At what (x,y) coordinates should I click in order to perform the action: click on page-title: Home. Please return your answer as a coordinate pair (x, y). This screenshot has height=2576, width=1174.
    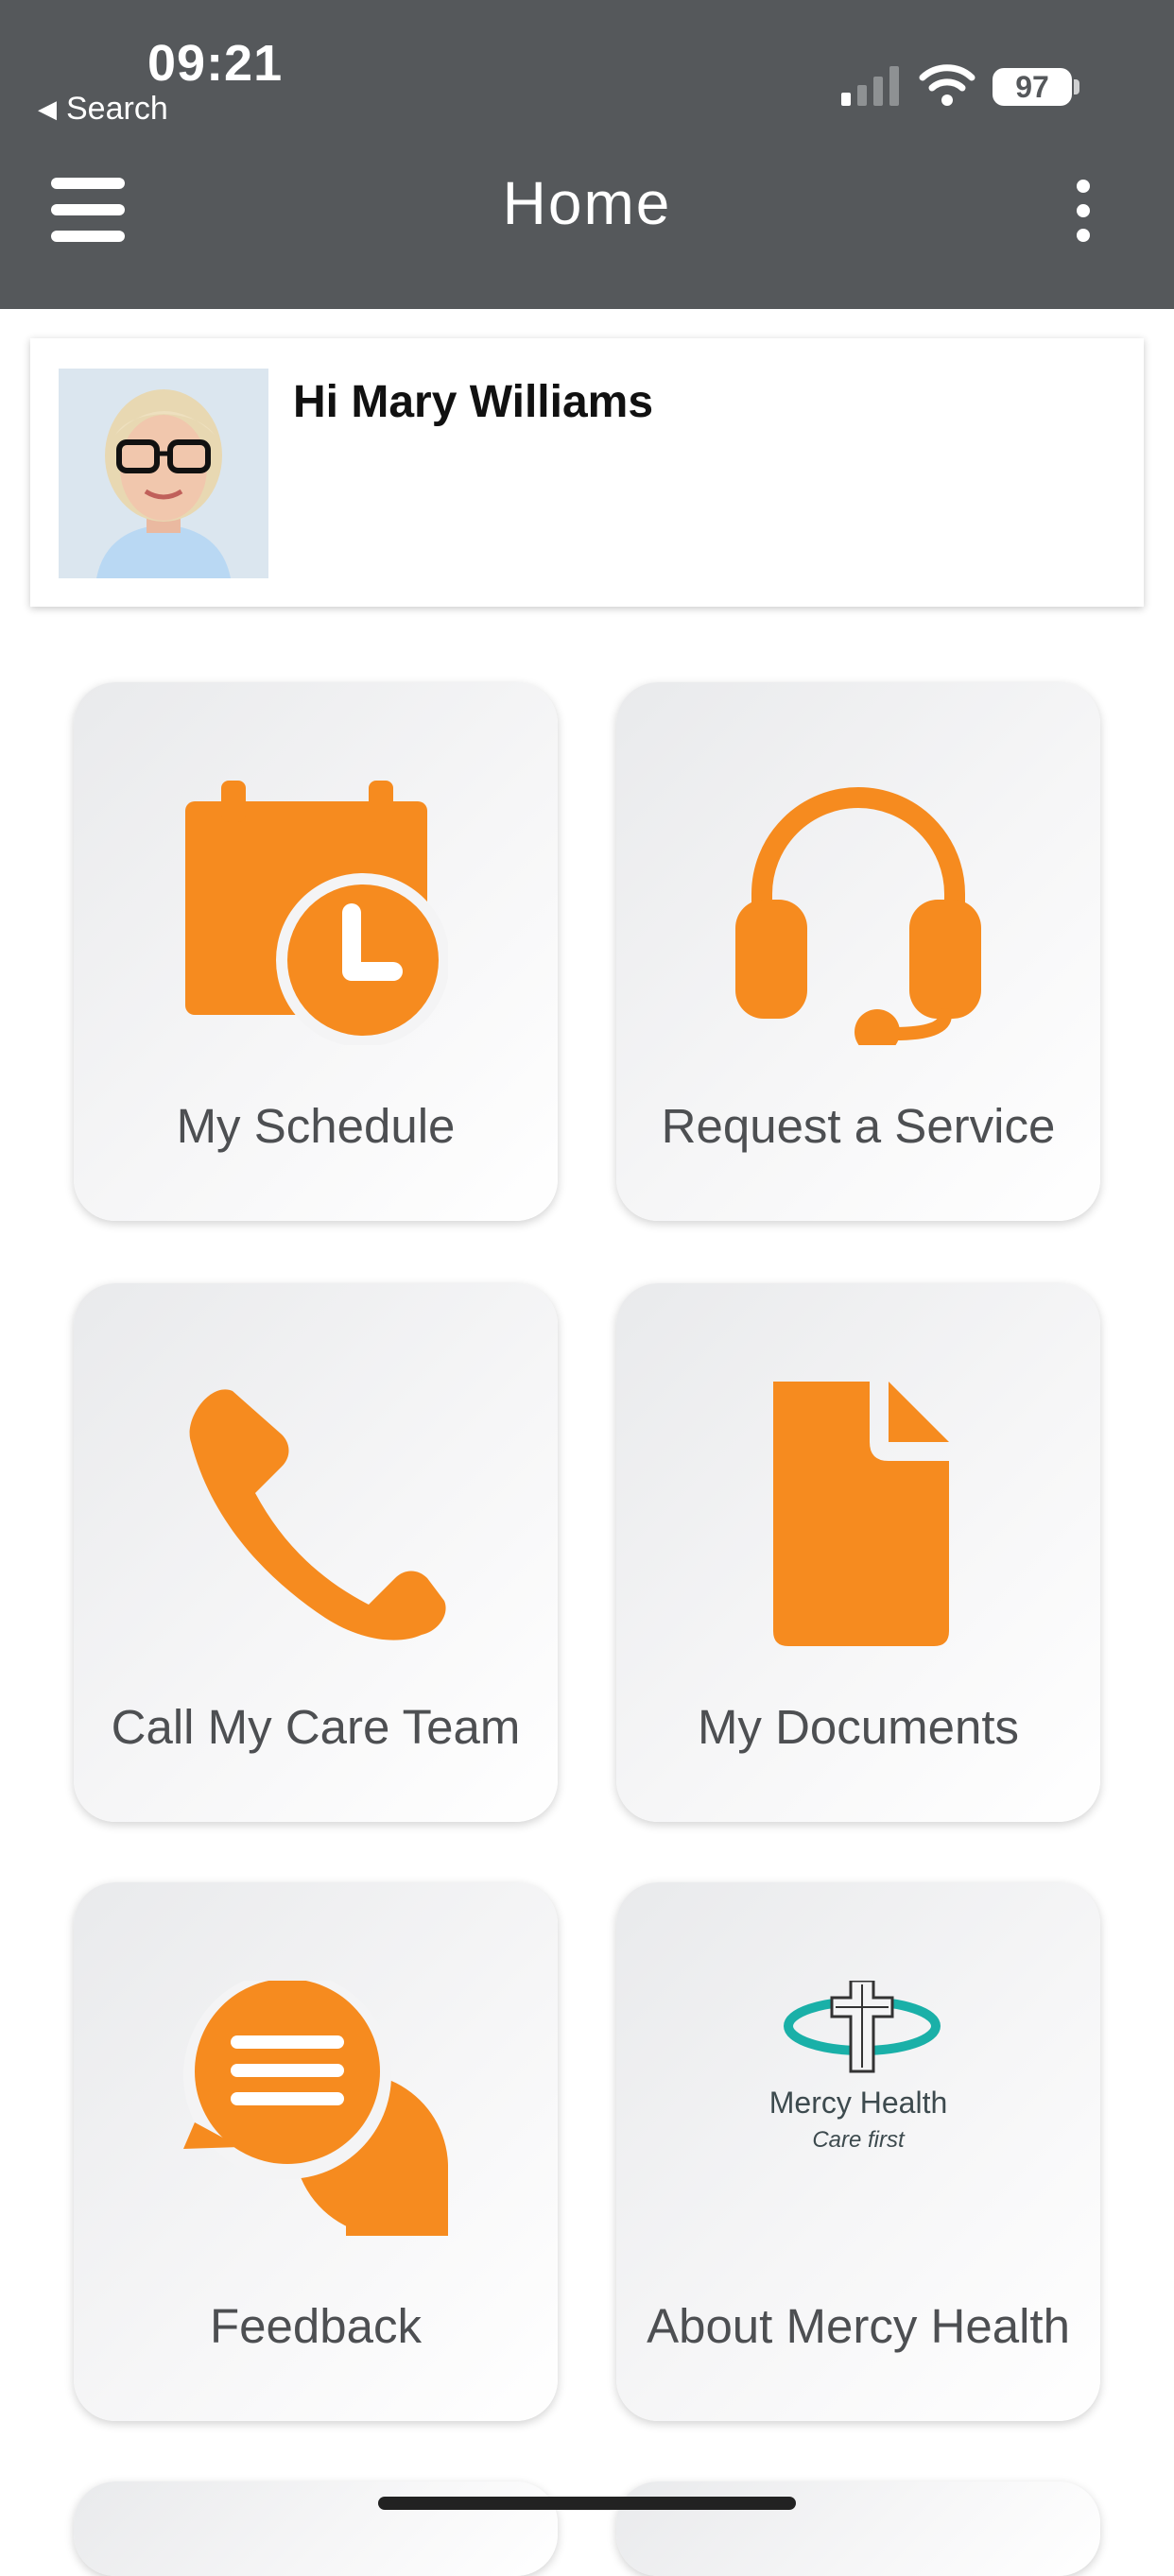
    Looking at the image, I should click on (587, 203).